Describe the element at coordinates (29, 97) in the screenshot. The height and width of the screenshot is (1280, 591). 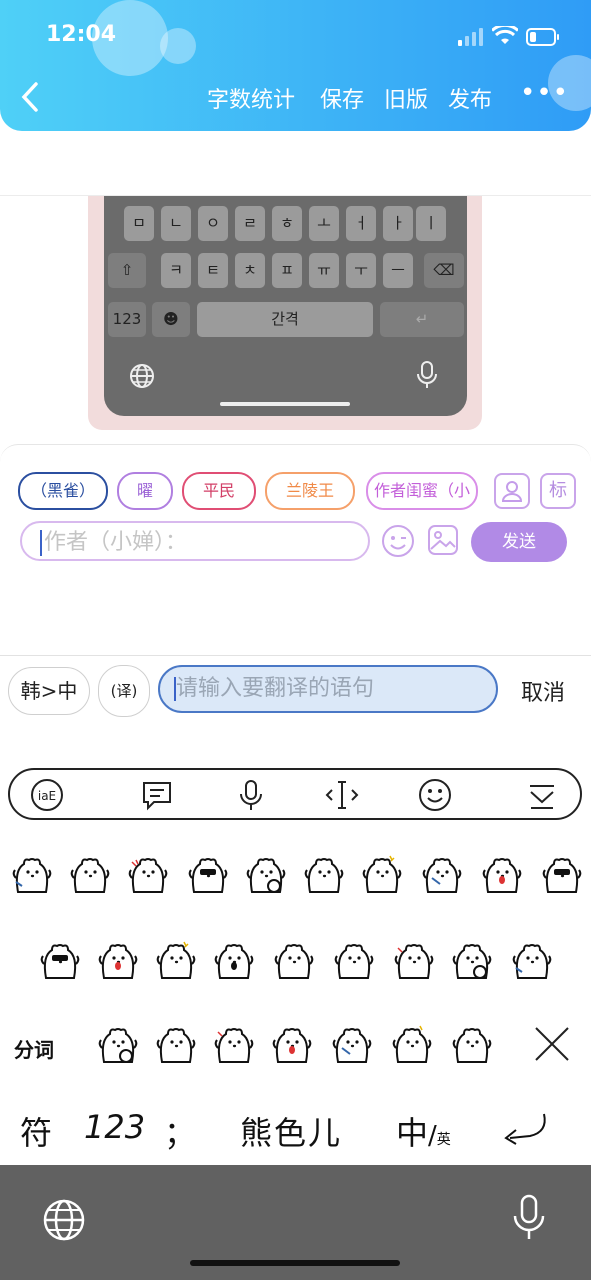
I see `chevron-left-icon` at that location.